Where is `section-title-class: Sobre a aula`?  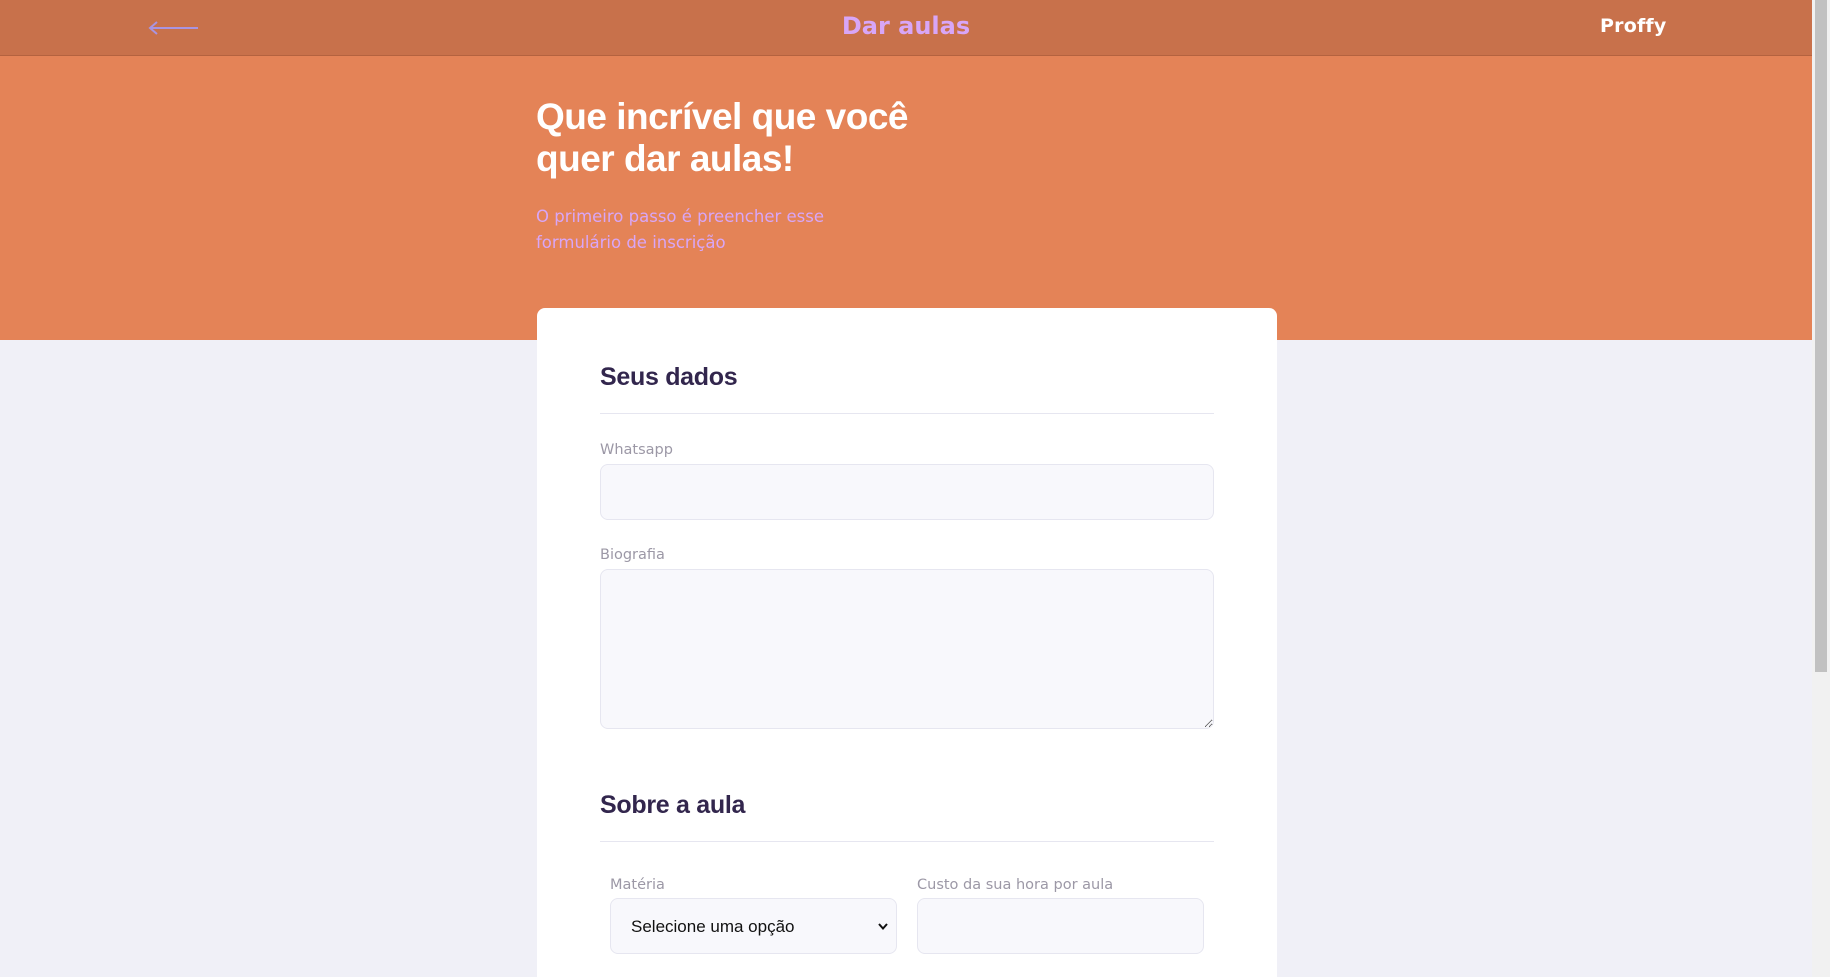
section-title-class: Sobre a aula is located at coordinates (673, 805).